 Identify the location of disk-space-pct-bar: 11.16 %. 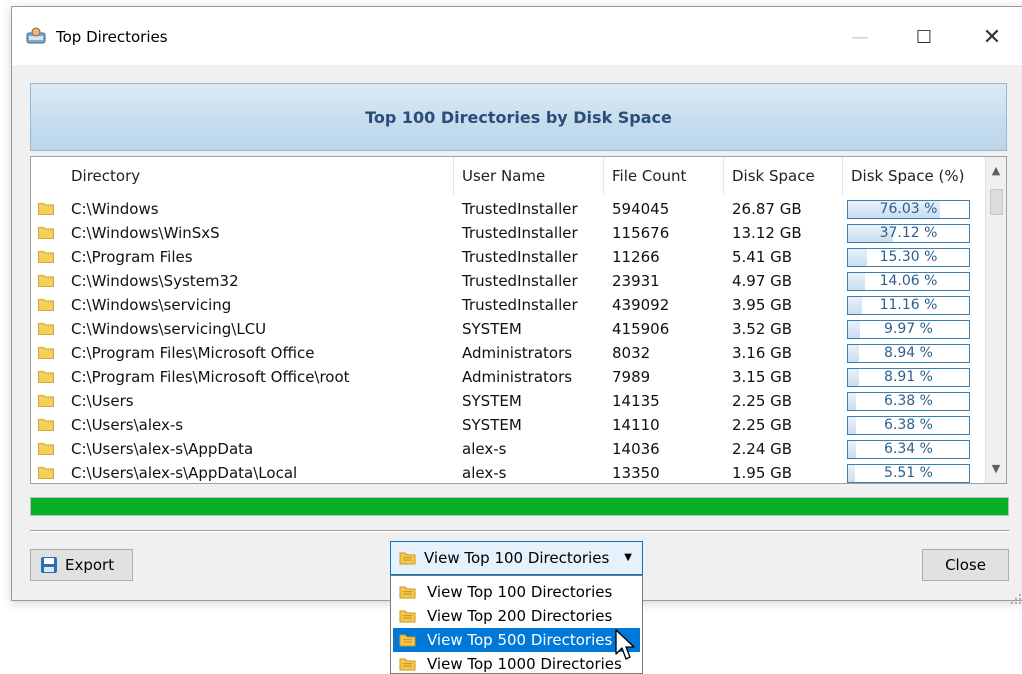
(908, 305).